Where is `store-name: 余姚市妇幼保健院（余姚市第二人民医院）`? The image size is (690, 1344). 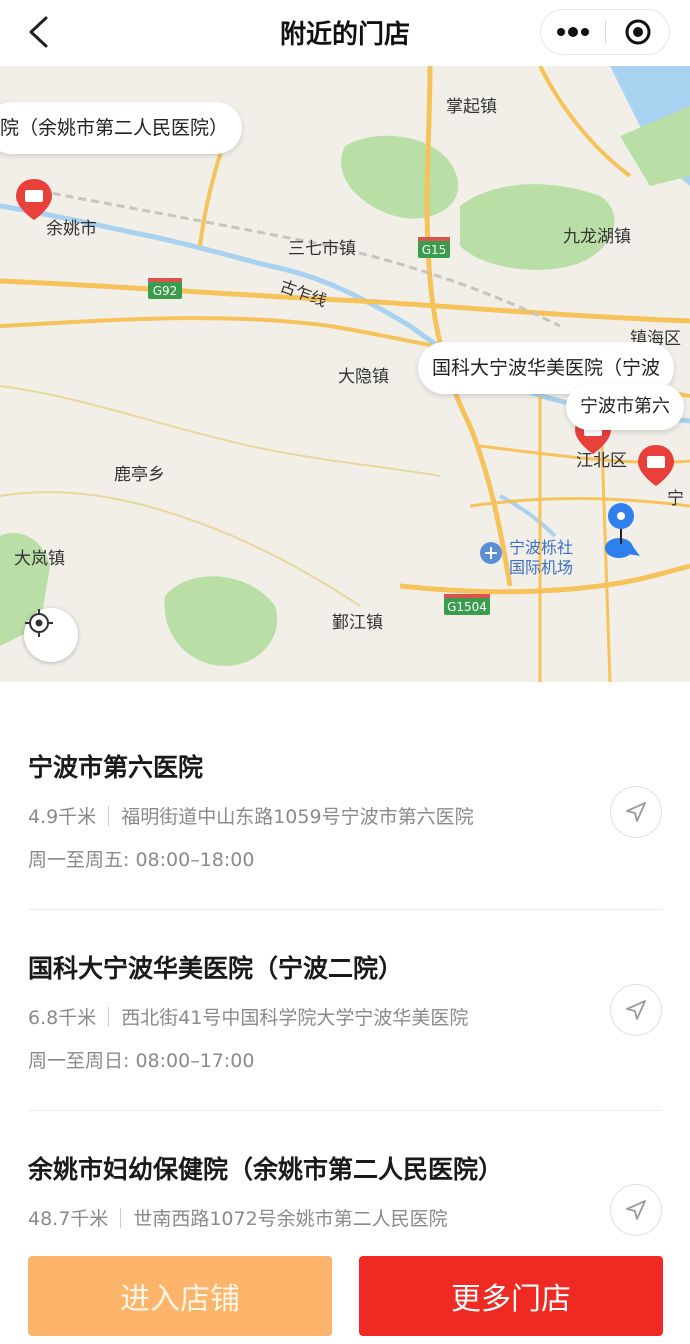
store-name: 余姚市妇幼保健院（余姚市第二人民医院） is located at coordinates (266, 1169).